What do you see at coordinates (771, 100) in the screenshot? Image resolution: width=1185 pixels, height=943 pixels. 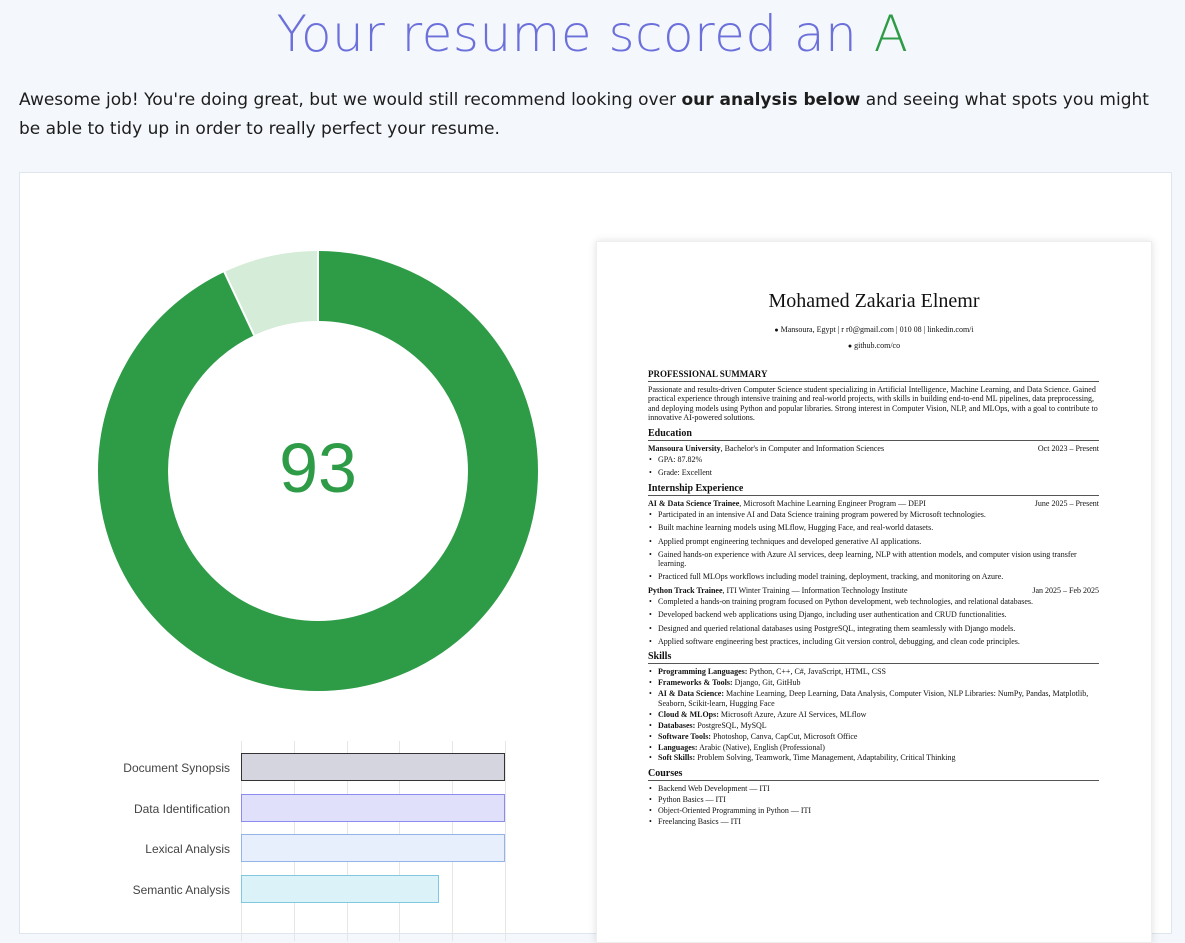 I see `intro-bold: our analysis below` at bounding box center [771, 100].